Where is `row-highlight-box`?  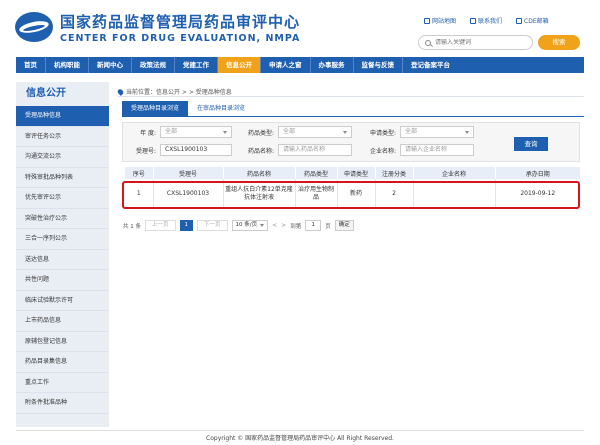
row-highlight-box is located at coordinates (351, 195).